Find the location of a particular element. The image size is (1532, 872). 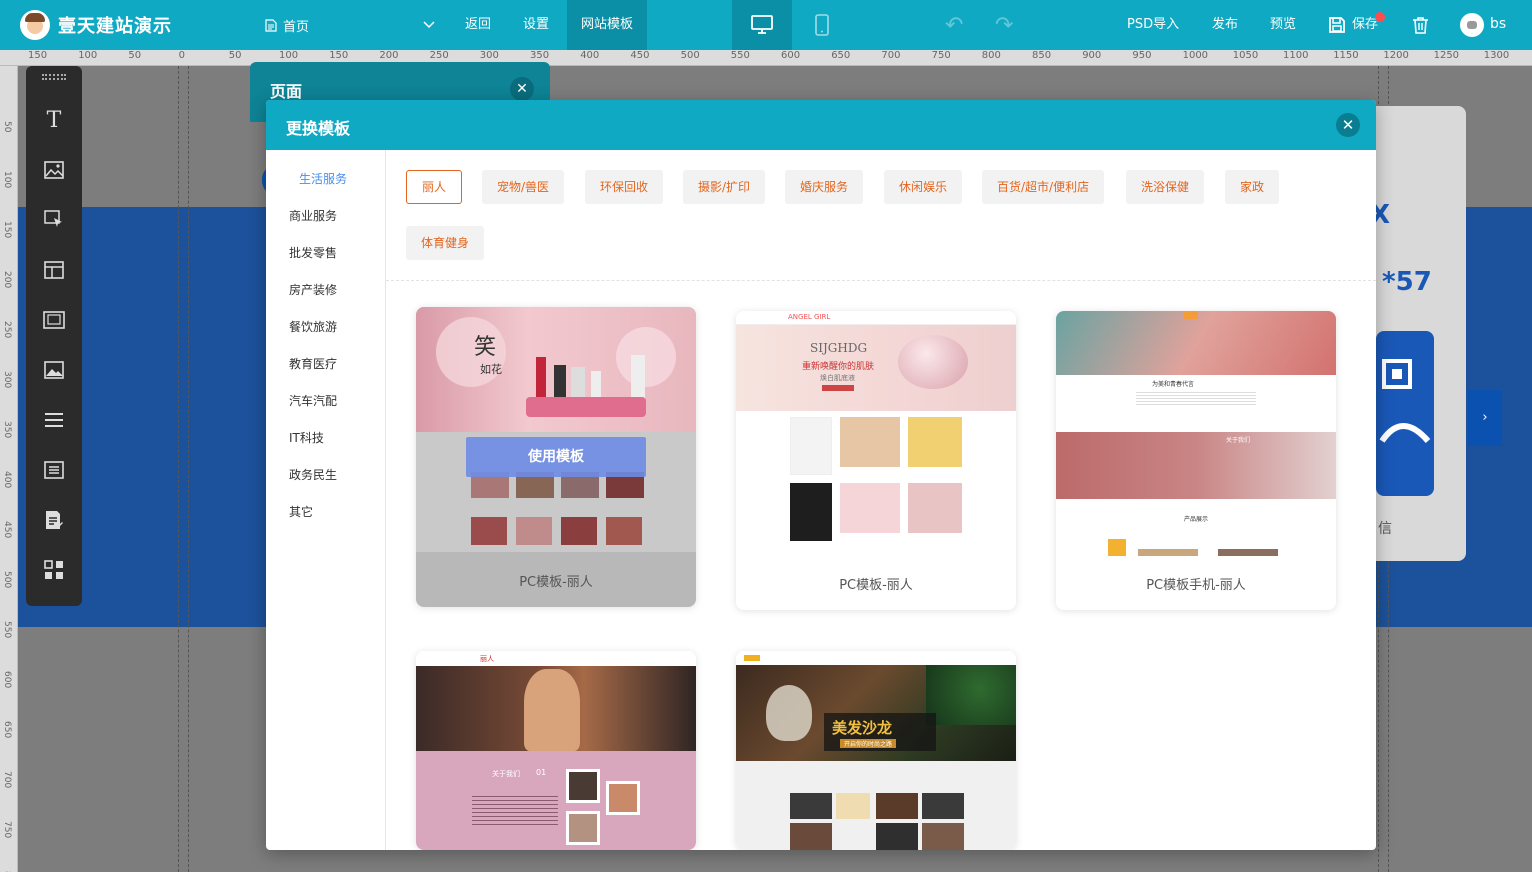

thumb-title: 笑 is located at coordinates (485, 347).